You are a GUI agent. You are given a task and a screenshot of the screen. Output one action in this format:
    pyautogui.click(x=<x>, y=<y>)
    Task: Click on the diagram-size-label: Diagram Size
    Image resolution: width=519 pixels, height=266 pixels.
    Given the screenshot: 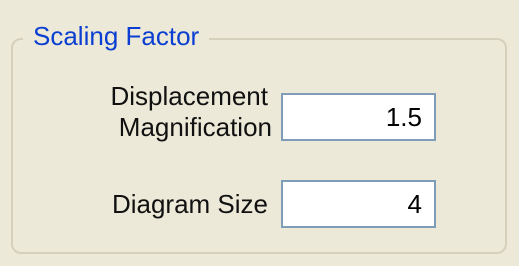 What is the action you would take?
    pyautogui.click(x=189, y=204)
    